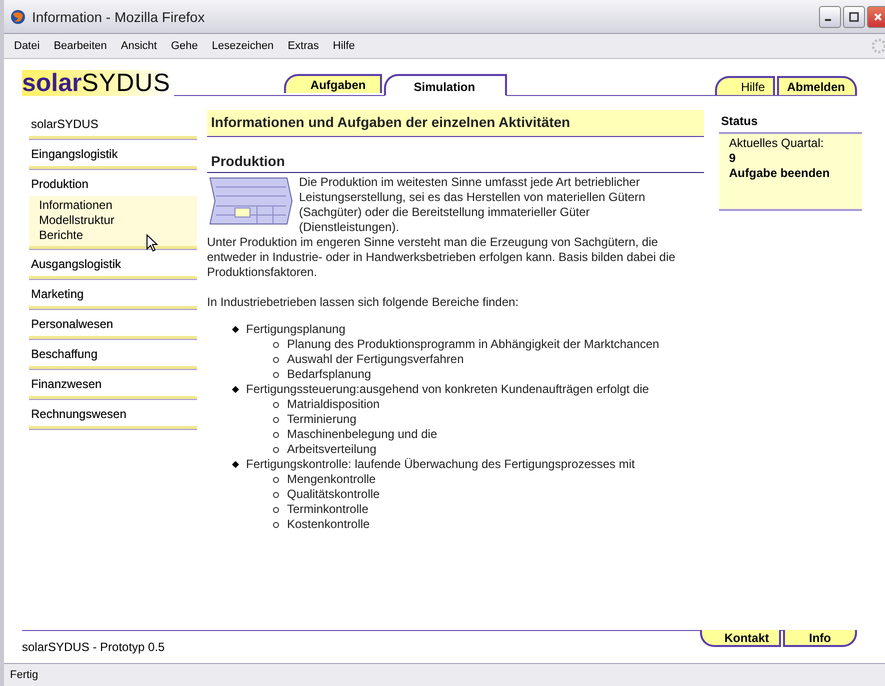  I want to click on menu-item: Lesezeichen, so click(243, 46).